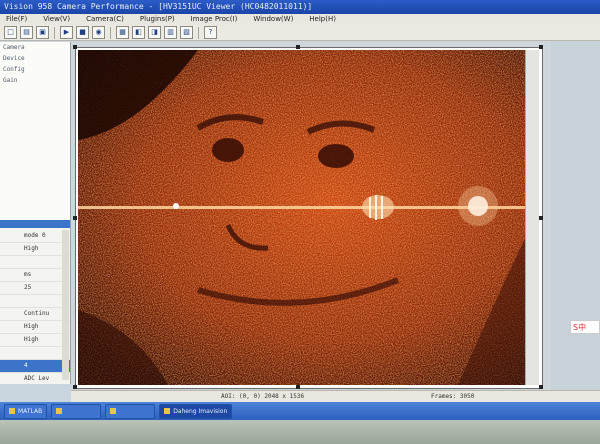  I want to click on camera-tree: Camera Device Config Gain, so click(35, 131).